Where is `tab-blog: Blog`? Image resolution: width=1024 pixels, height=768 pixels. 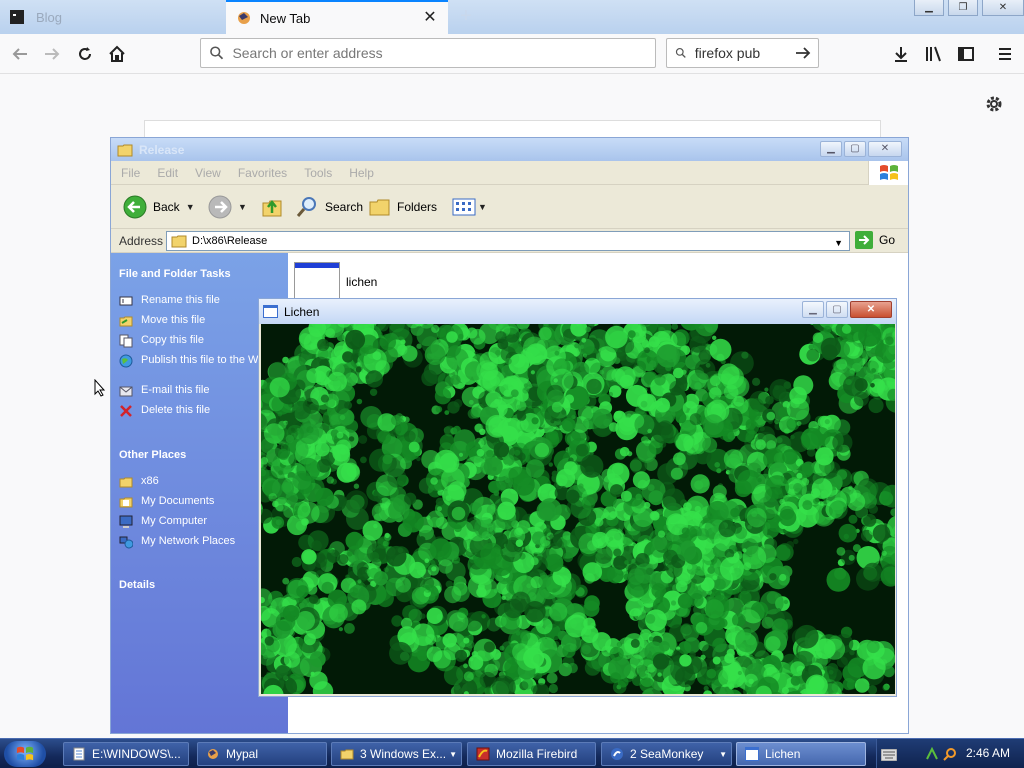
tab-blog: Blog is located at coordinates (113, 17).